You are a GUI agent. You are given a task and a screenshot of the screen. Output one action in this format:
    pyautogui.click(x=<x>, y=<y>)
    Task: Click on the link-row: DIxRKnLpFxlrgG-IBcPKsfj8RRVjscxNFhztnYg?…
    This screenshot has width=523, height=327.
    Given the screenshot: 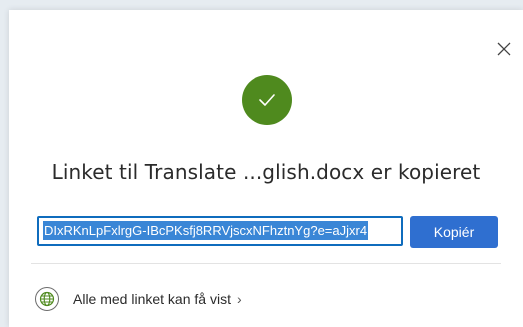 What is the action you would take?
    pyautogui.click(x=267, y=233)
    